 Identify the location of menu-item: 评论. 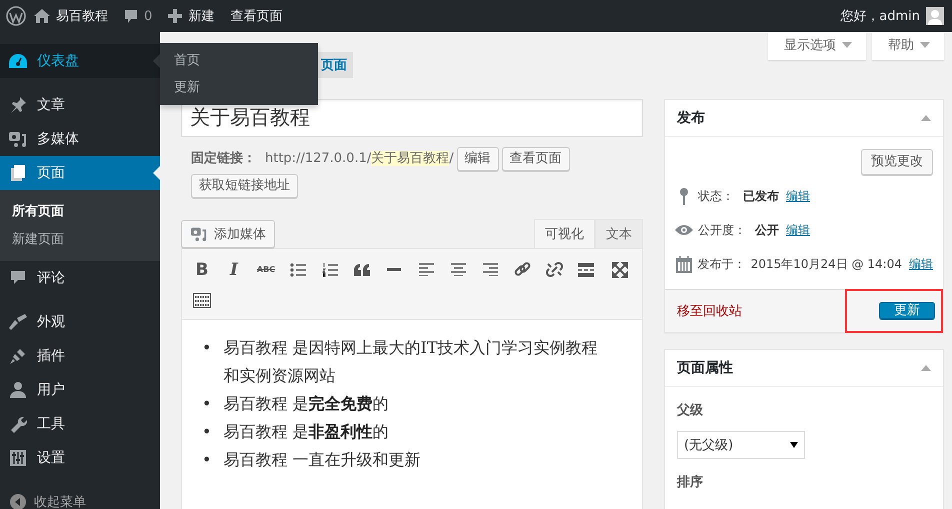
(80, 278).